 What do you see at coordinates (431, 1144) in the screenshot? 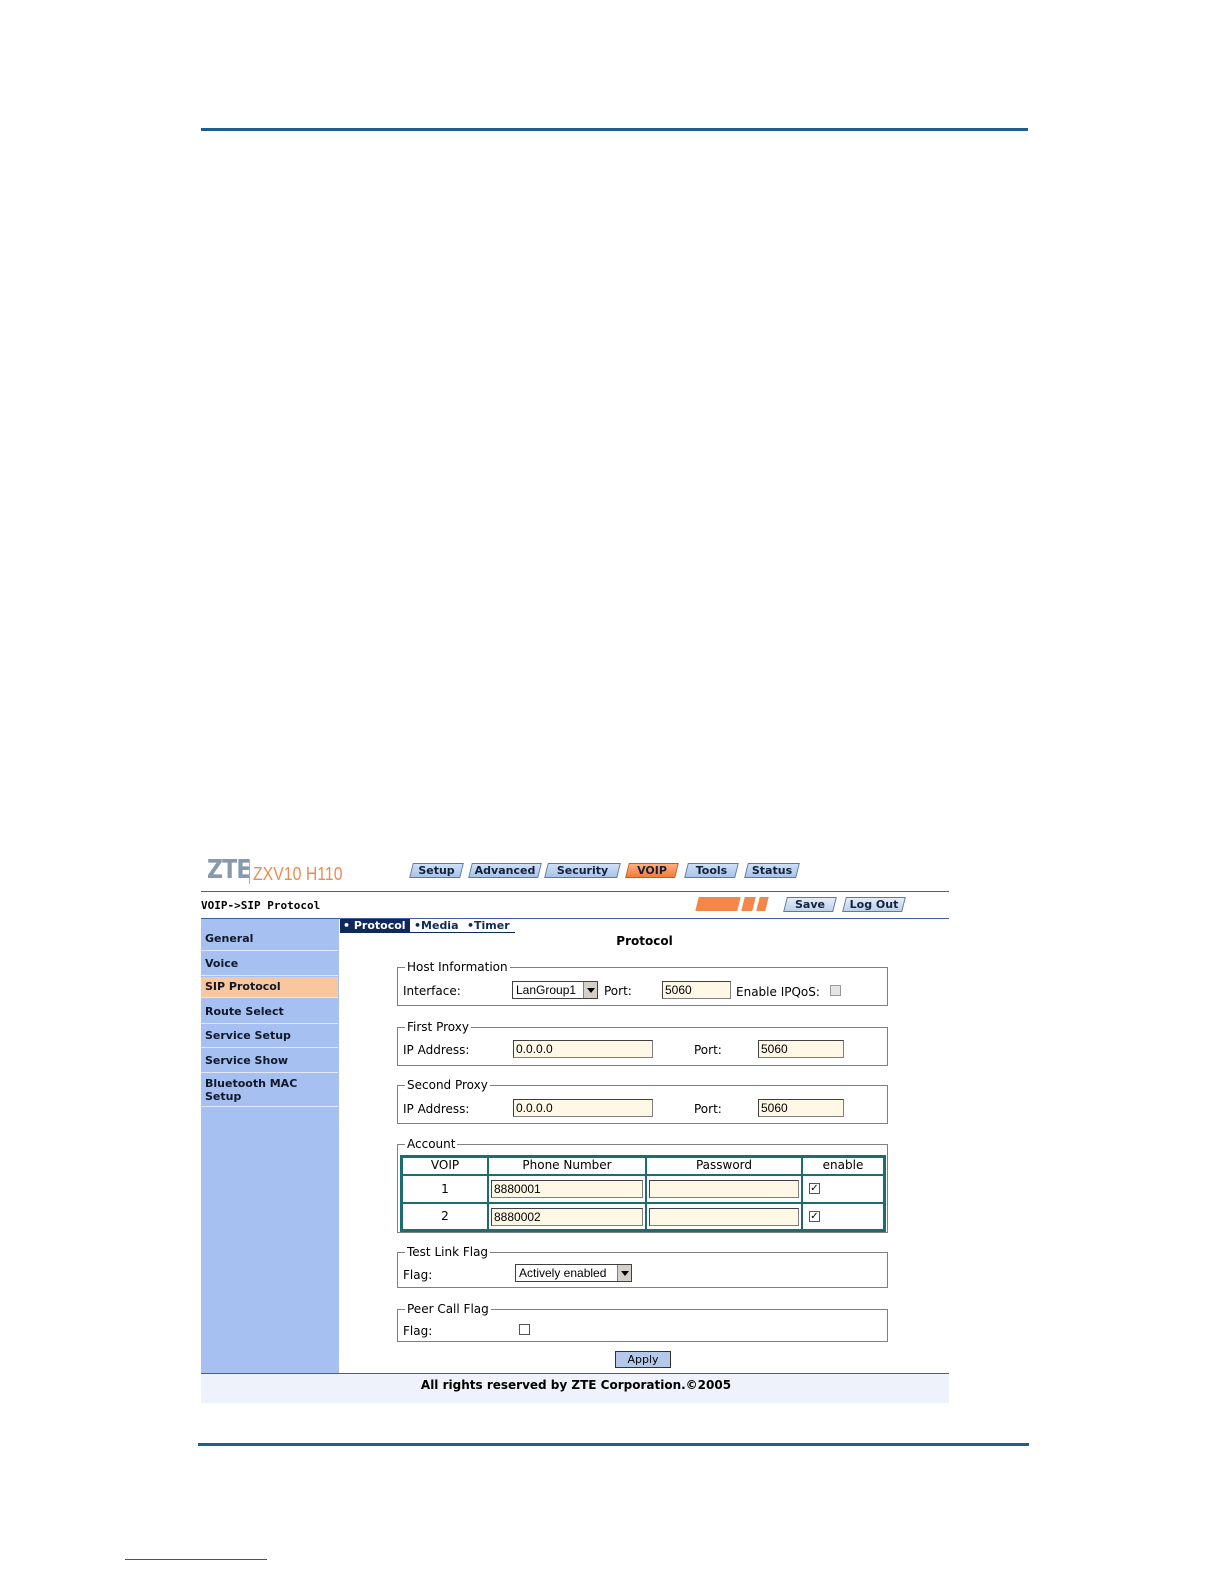
I see `account-legend: Account` at bounding box center [431, 1144].